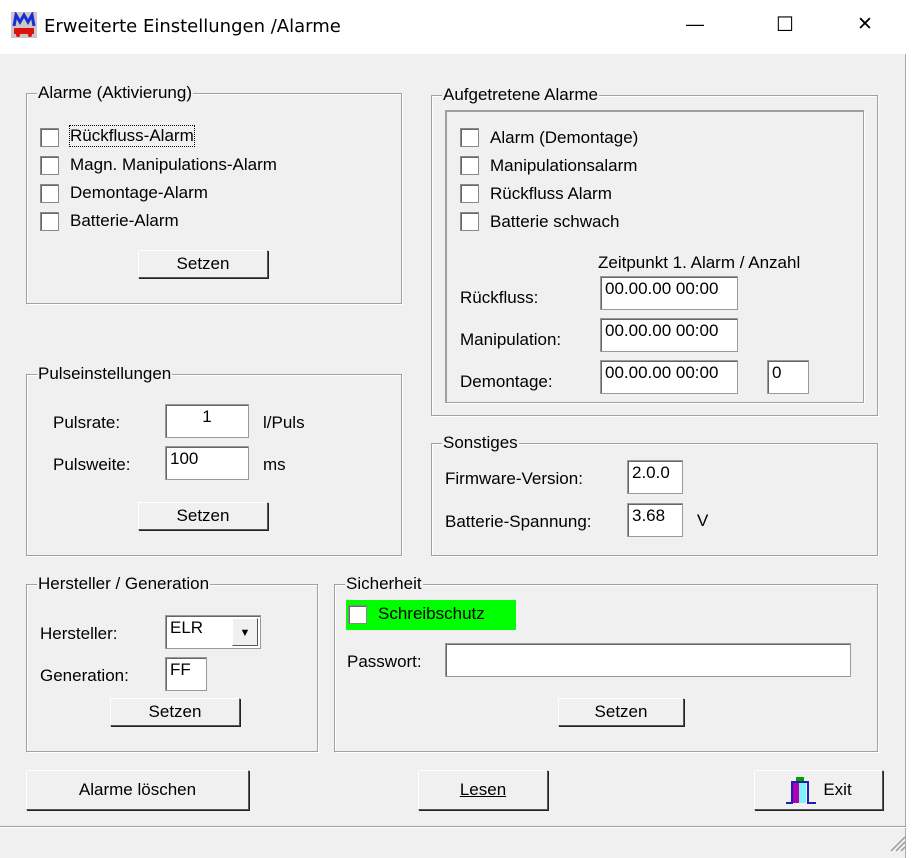  I want to click on title-bar: Erweiterte Einstellungen /Alarme — ☐ ✕, so click(453, 27).